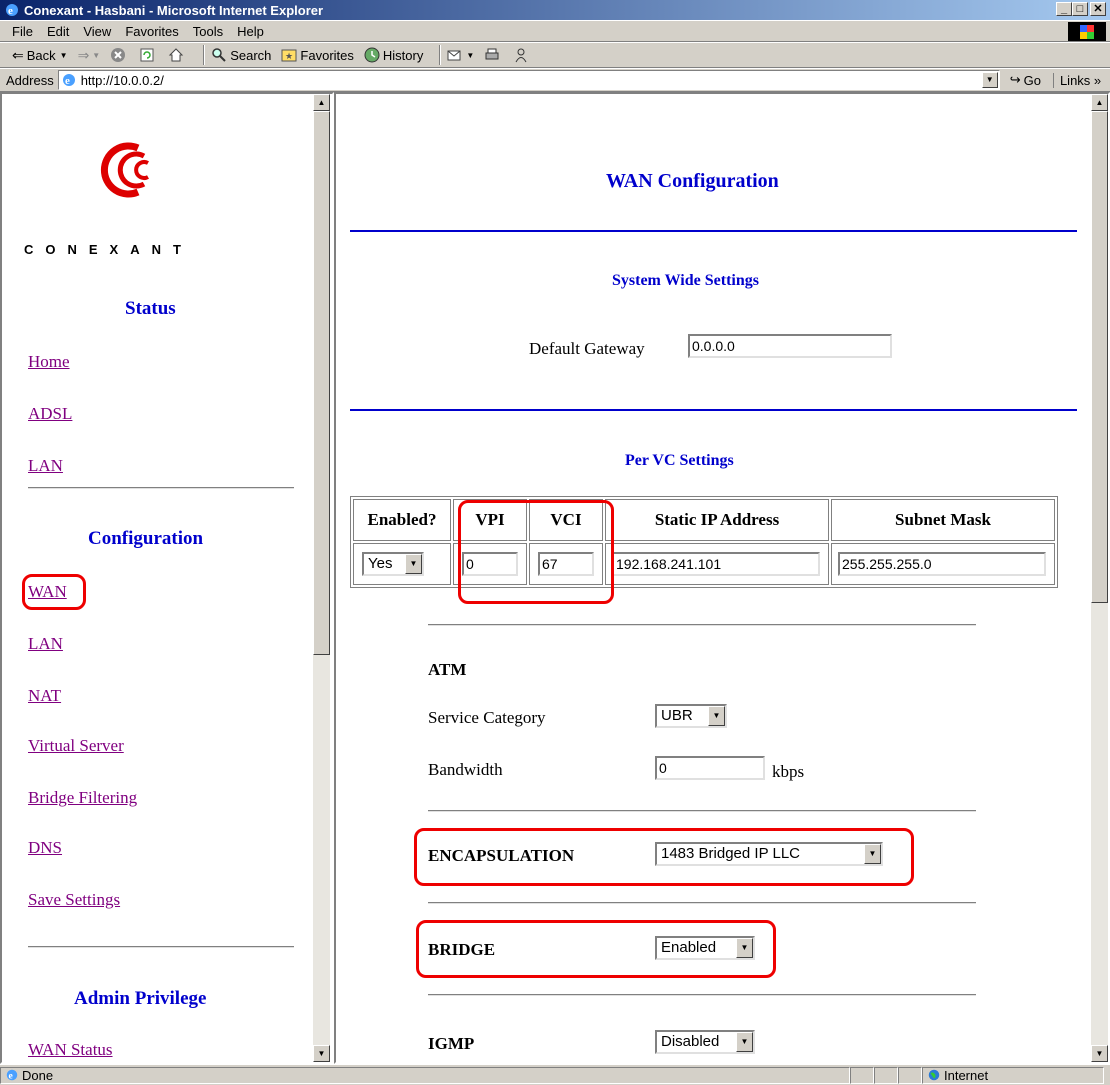  What do you see at coordinates (934, 1075) in the screenshot?
I see `globe-icon` at bounding box center [934, 1075].